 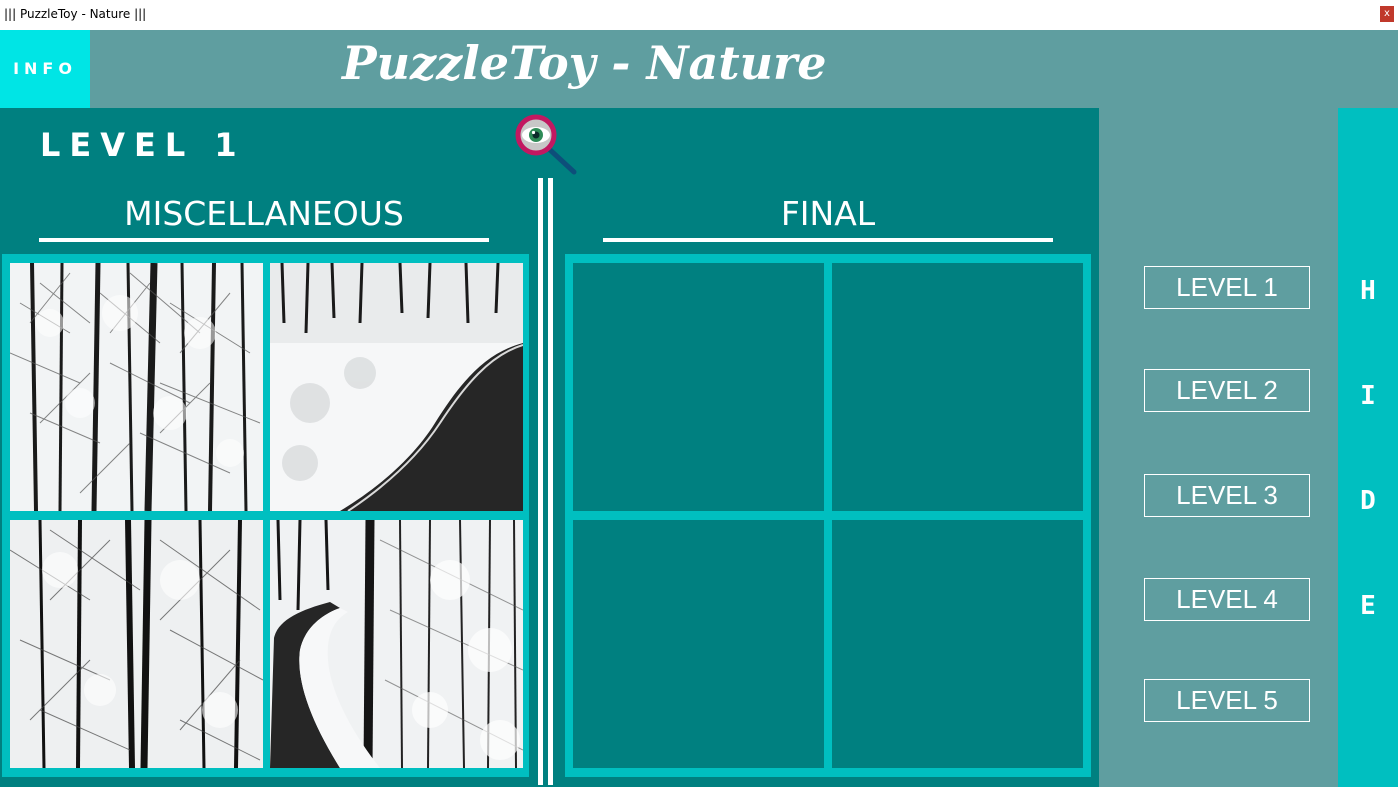 What do you see at coordinates (547, 146) in the screenshot?
I see `eye-magnifier-icon` at bounding box center [547, 146].